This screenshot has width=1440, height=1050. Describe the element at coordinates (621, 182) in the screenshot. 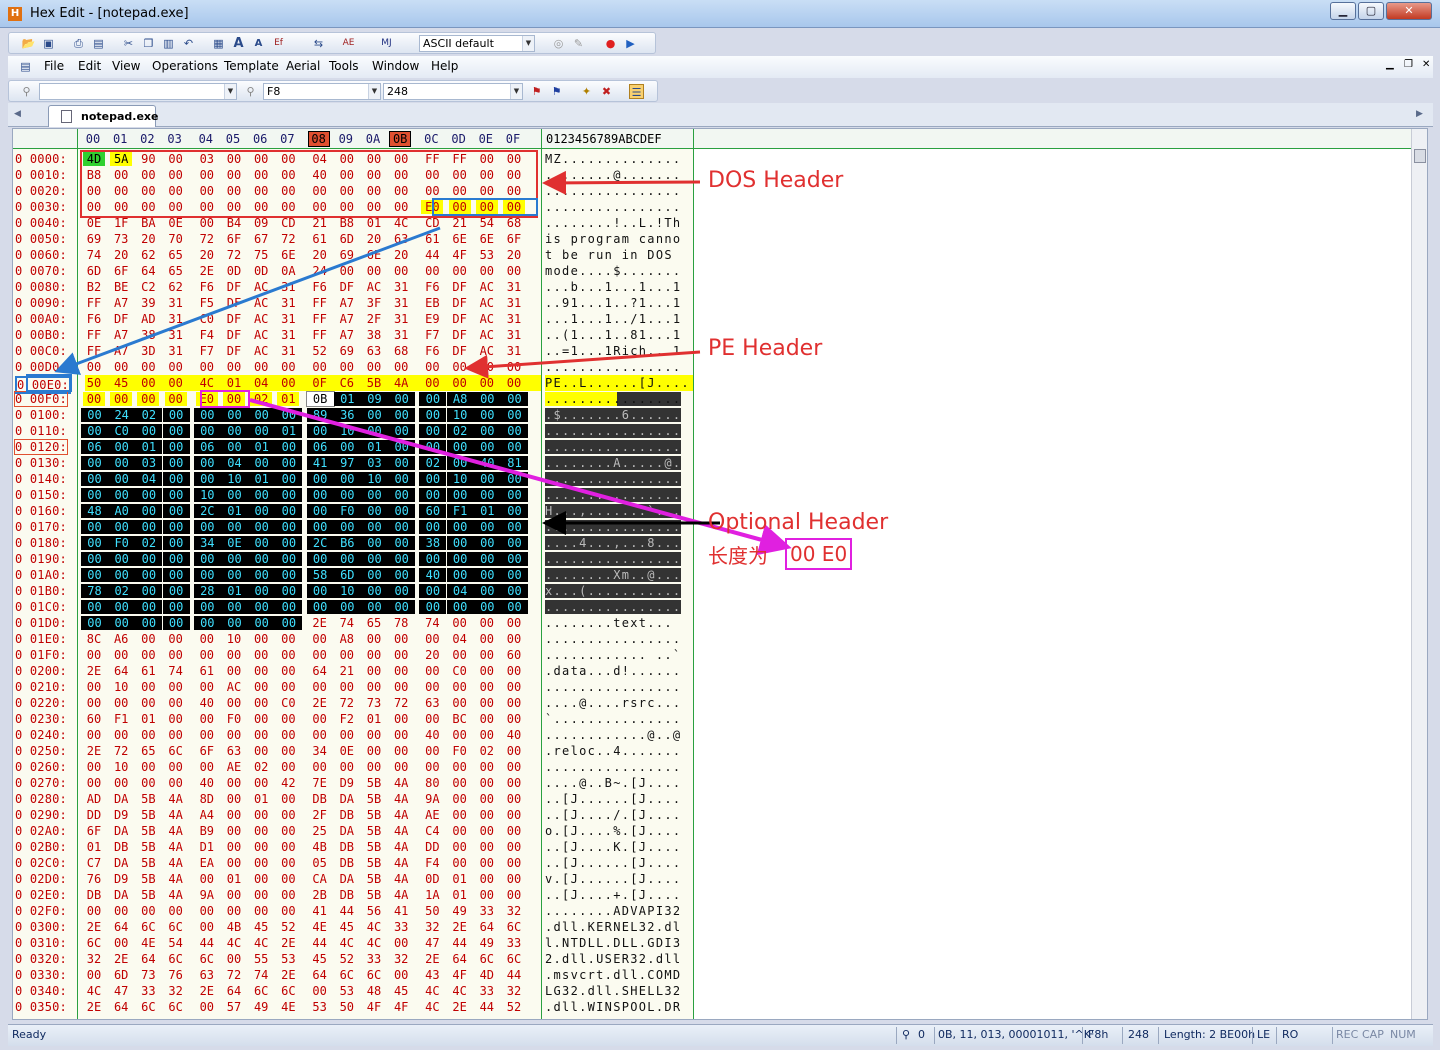

I see `dos-header-arrow` at that location.